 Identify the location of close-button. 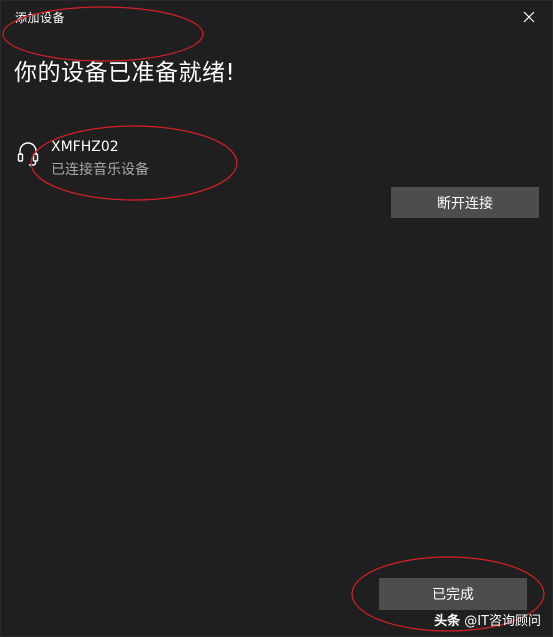
(529, 17).